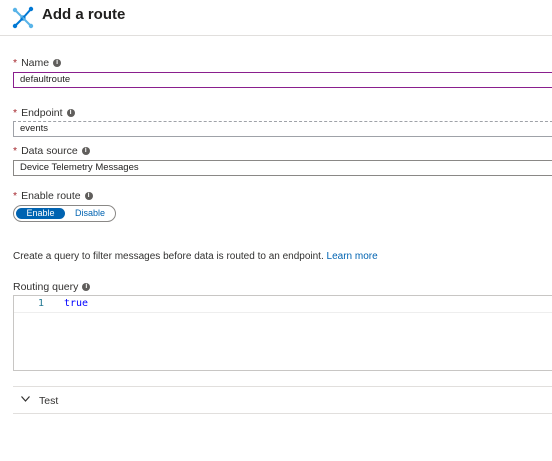 The image size is (552, 461). Describe the element at coordinates (49, 401) in the screenshot. I see `test-label: Test` at that location.